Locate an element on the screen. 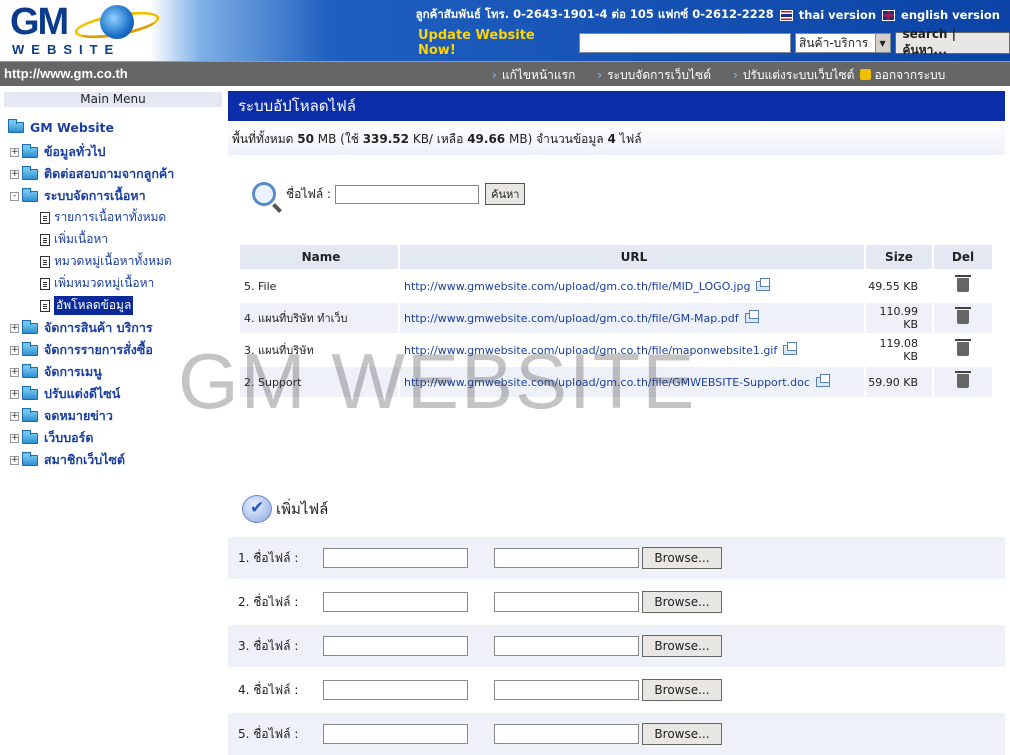 The height and width of the screenshot is (755, 1010). file-size: 59.90 KB is located at coordinates (899, 382).